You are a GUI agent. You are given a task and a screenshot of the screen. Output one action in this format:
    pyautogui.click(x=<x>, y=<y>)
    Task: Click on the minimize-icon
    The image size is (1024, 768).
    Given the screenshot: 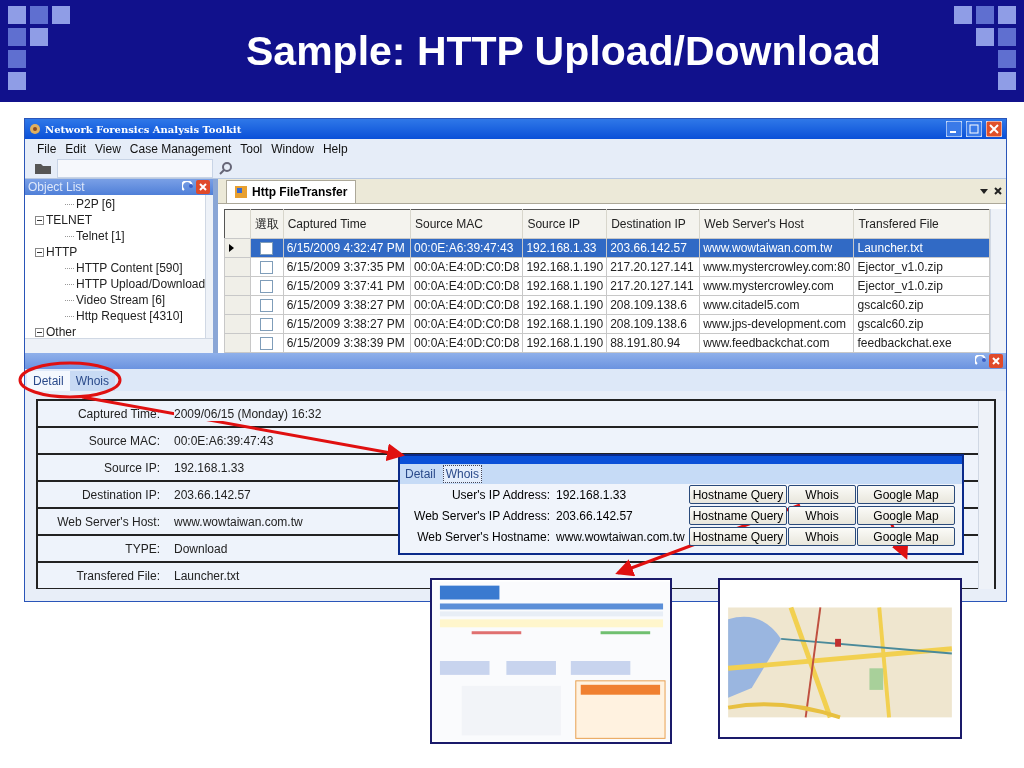 What is the action you would take?
    pyautogui.click(x=954, y=129)
    